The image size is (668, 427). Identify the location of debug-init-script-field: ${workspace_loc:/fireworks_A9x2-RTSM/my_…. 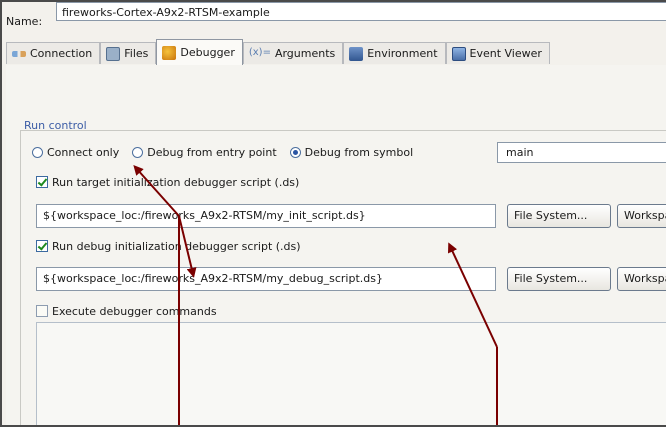
(266, 279).